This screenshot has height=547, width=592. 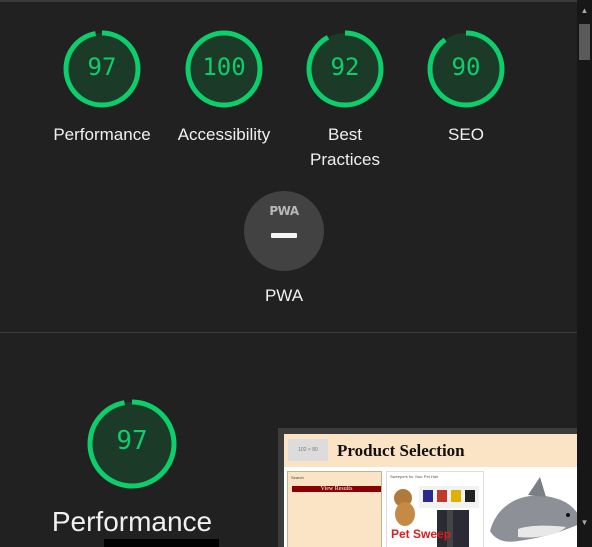 I want to click on scroll-down-arrow-icon: ▼, so click(x=584, y=523).